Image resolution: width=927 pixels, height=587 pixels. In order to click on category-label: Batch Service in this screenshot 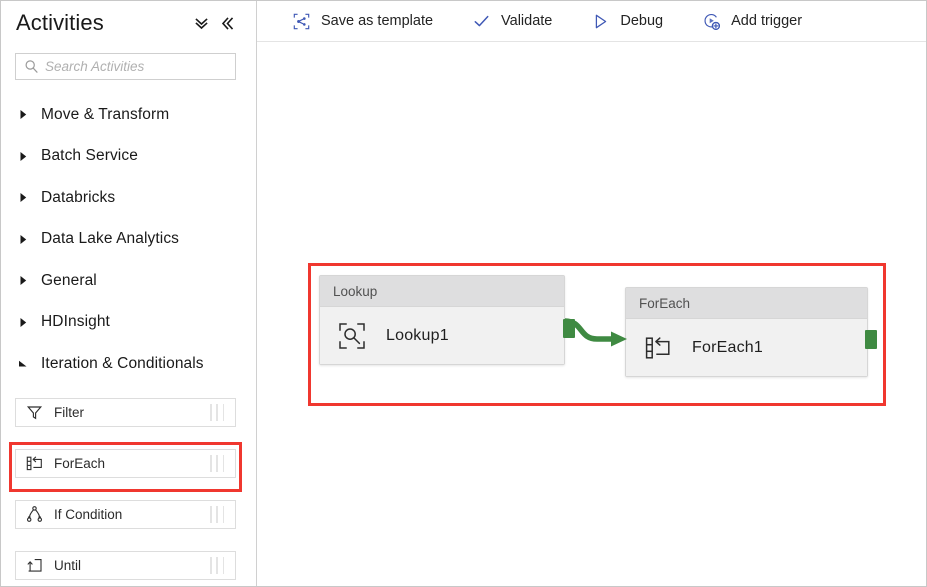, I will do `click(89, 156)`.